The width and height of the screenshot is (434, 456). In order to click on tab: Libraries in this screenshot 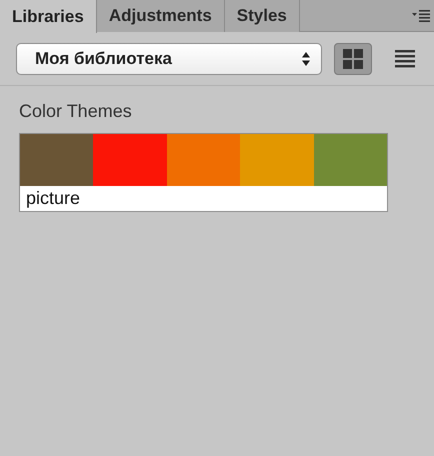, I will do `click(48, 16)`.